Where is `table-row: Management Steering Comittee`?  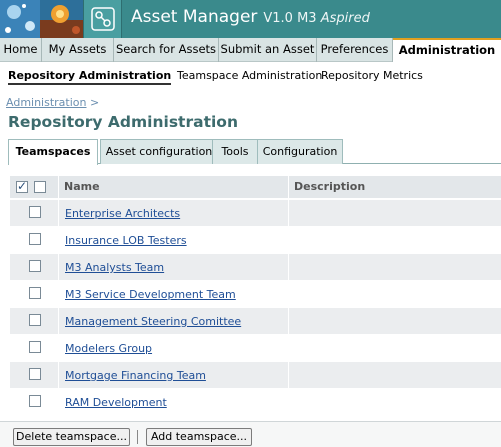 table-row: Management Steering Comittee is located at coordinates (255, 321).